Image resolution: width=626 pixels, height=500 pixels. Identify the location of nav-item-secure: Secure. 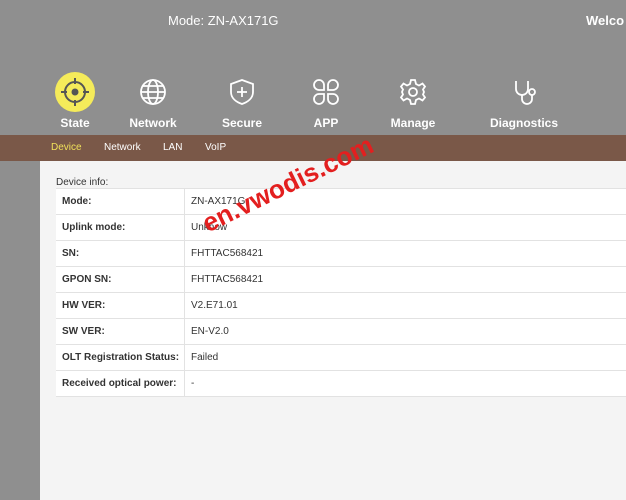
(242, 101).